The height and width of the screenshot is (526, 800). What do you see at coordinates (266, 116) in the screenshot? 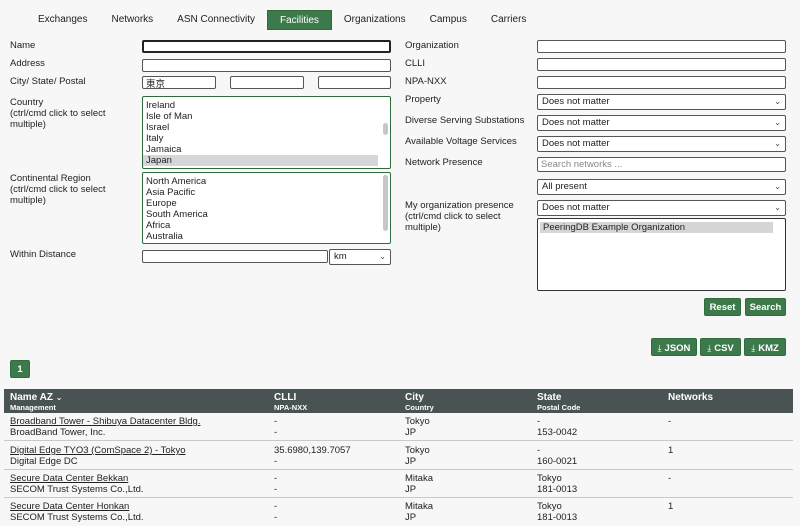
I see `country-option-isle-of-man: Isle of Man` at bounding box center [266, 116].